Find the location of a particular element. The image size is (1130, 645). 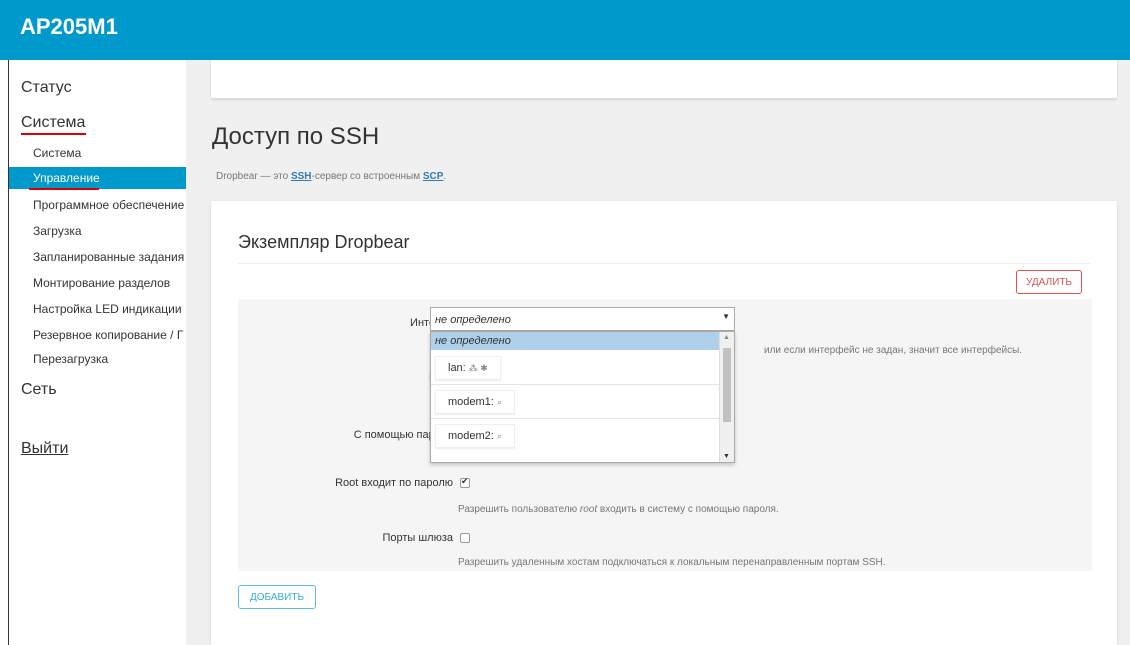

gateway-ports-checkbox is located at coordinates (465, 538).